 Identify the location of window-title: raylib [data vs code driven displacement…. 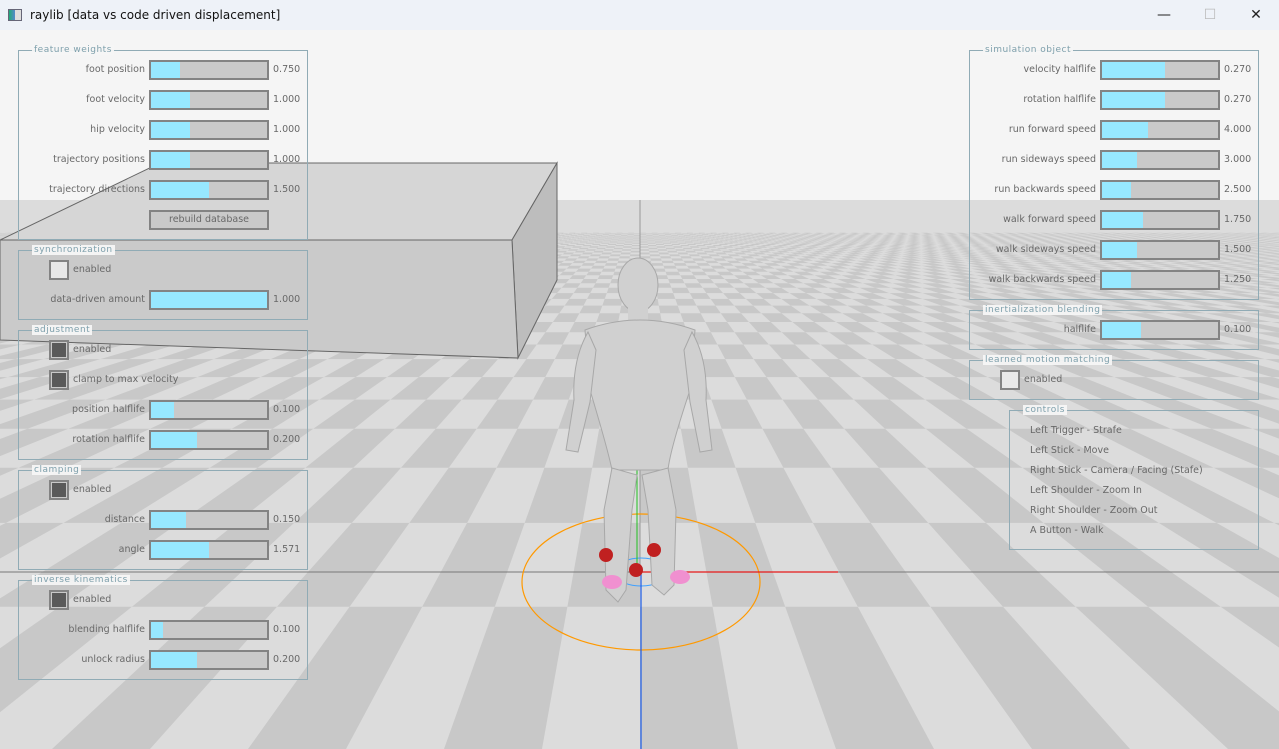
(155, 15).